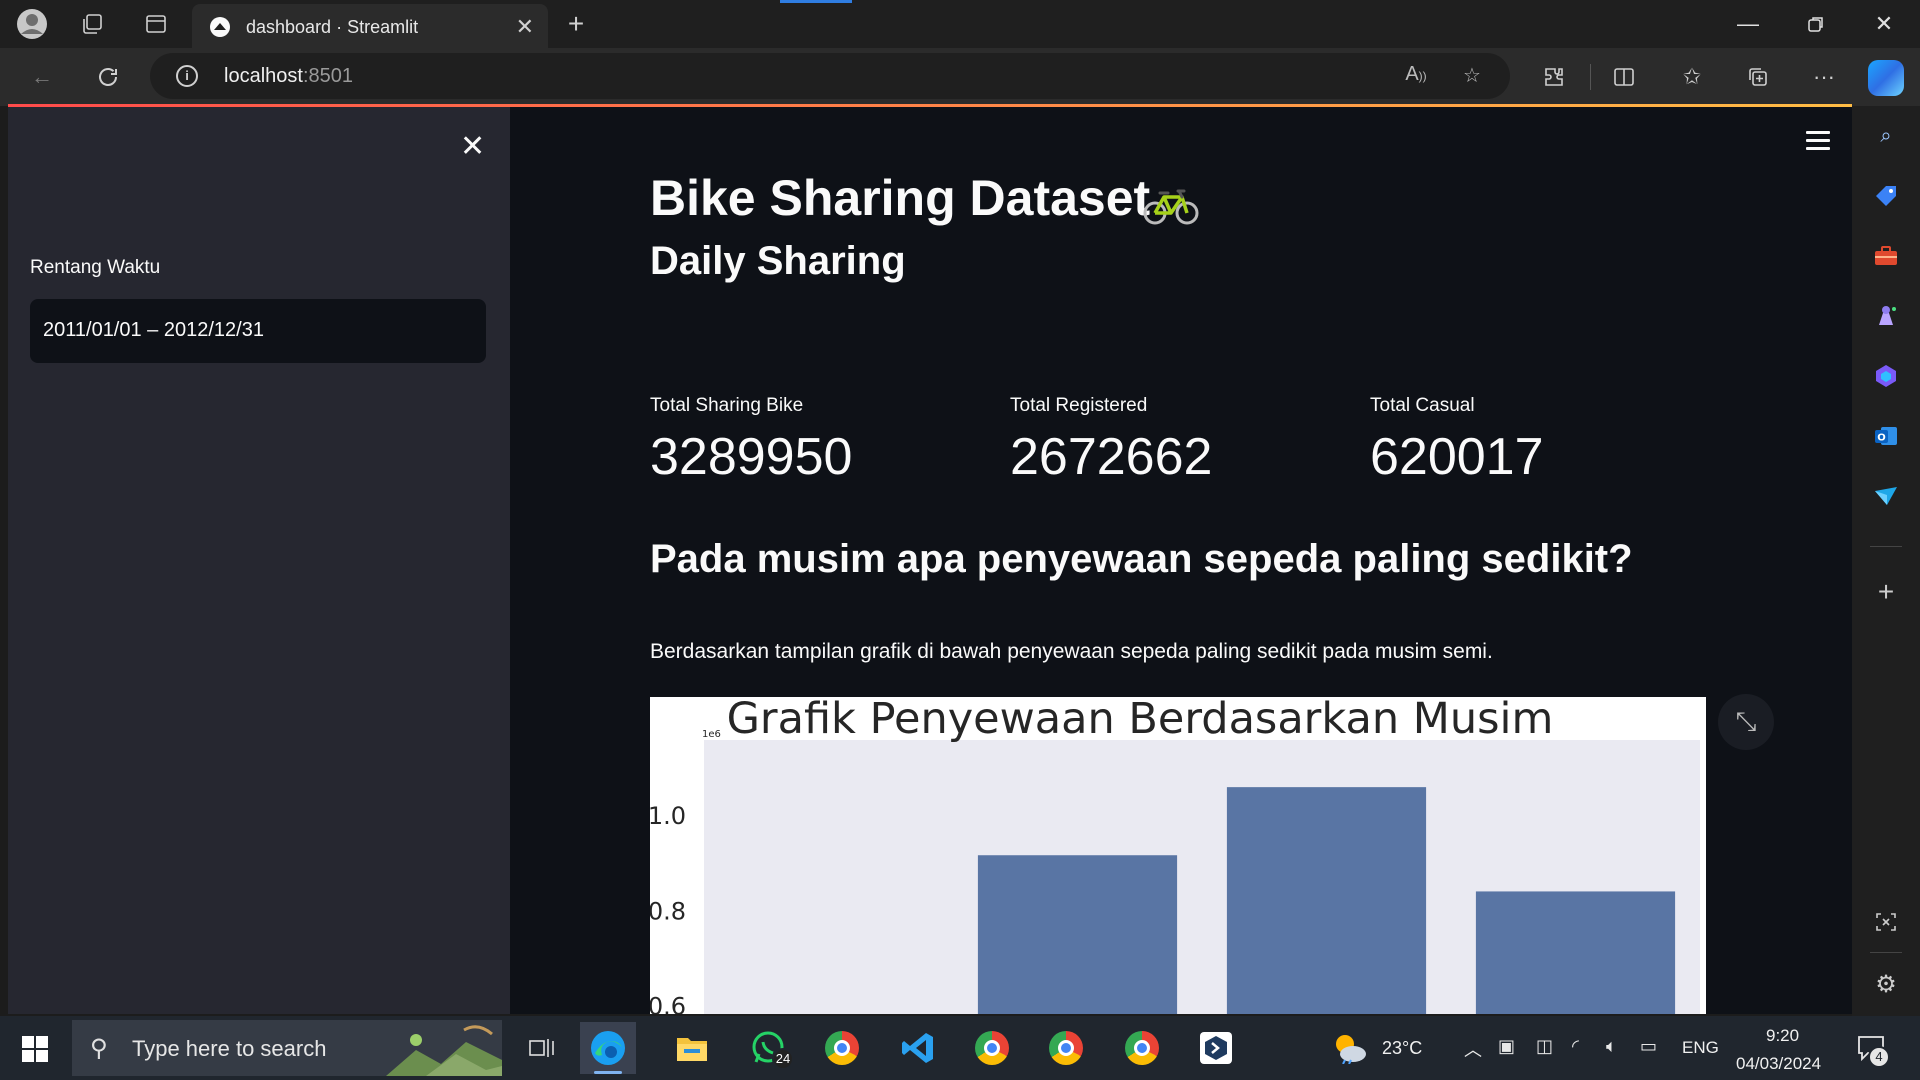  Describe the element at coordinates (1079, 405) in the screenshot. I see `metric-label: Total Registered` at that location.